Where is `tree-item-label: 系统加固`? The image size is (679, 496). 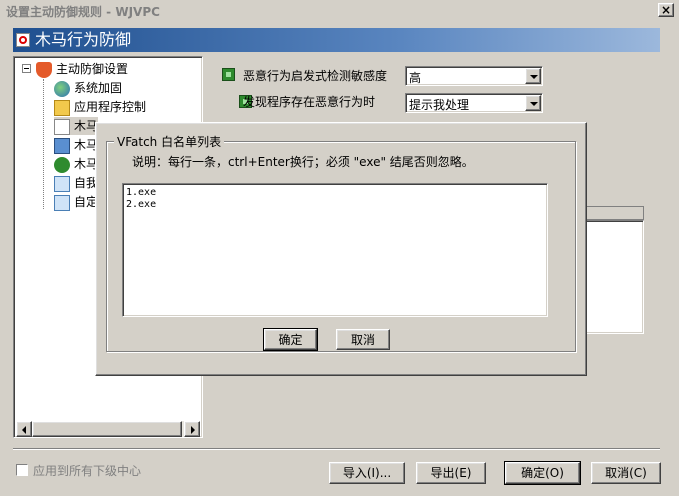 tree-item-label: 系统加固 is located at coordinates (98, 88).